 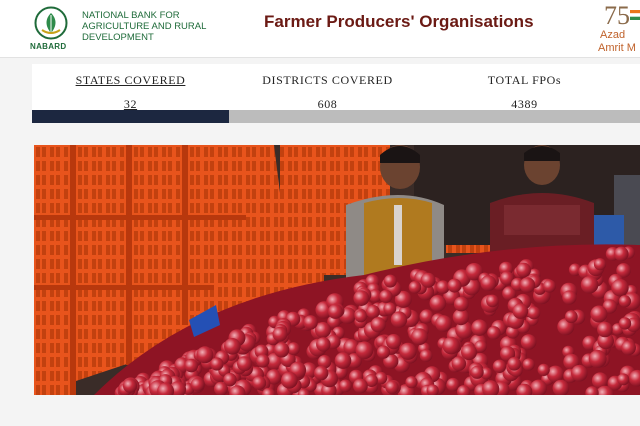 What do you see at coordinates (617, 16) in the screenshot?
I see `azadi-number: 75` at bounding box center [617, 16].